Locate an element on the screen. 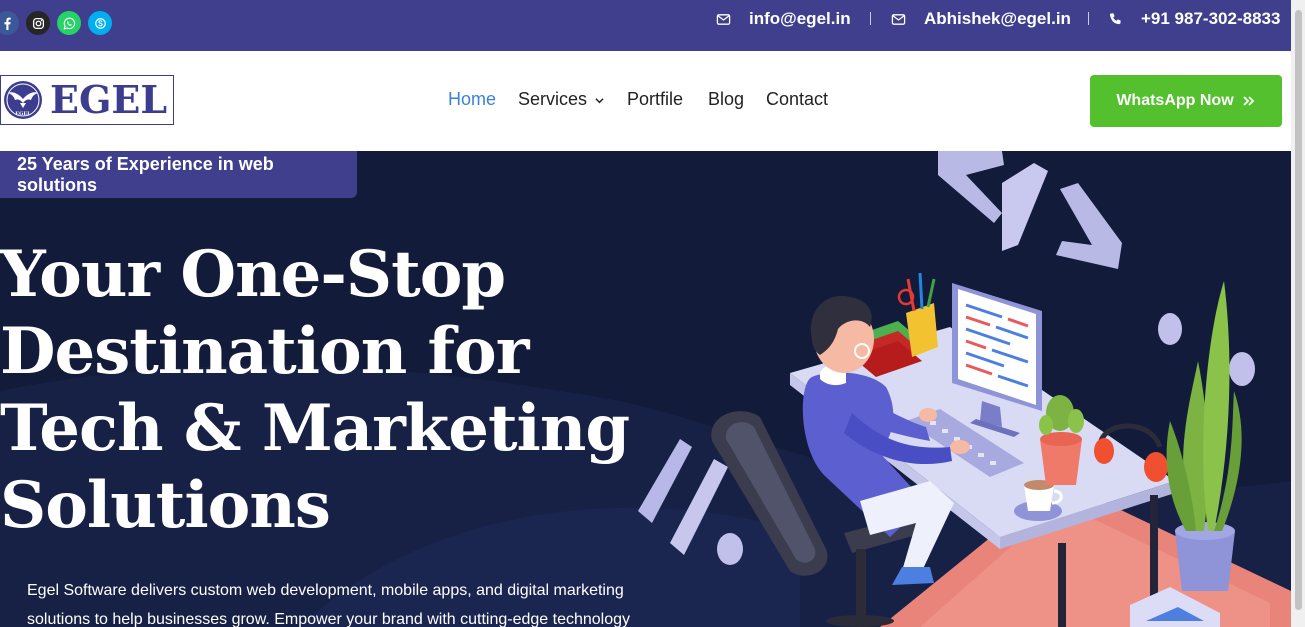  skype-icon is located at coordinates (100, 23).